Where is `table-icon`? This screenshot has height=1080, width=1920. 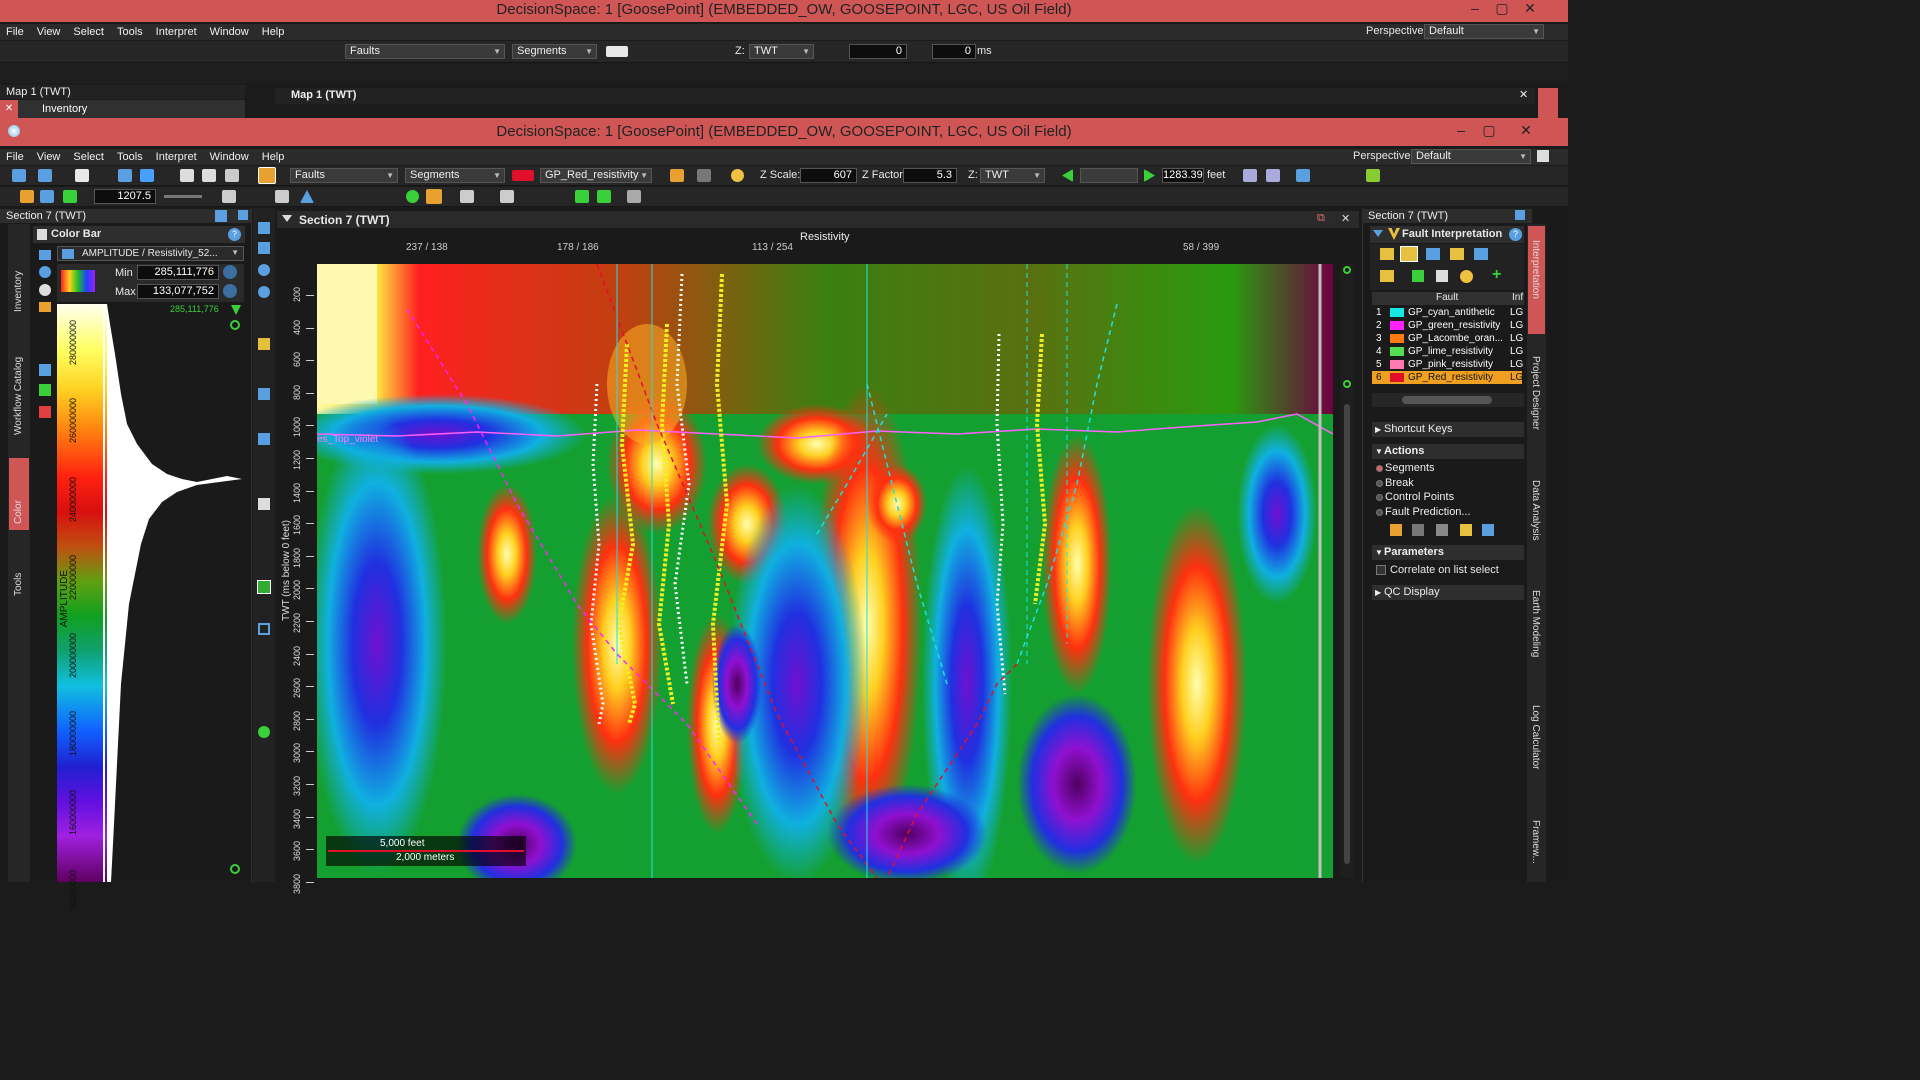 table-icon is located at coordinates (282, 196).